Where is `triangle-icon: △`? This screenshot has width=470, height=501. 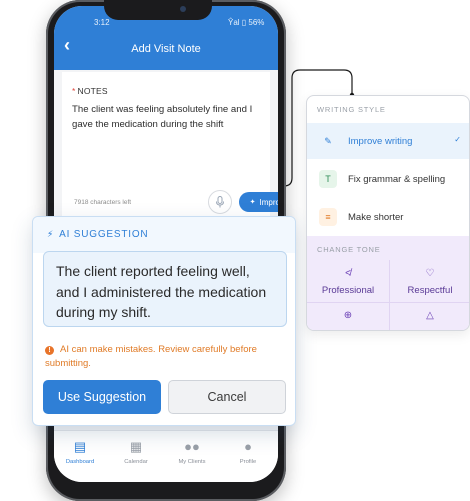 triangle-icon: △ is located at coordinates (430, 315).